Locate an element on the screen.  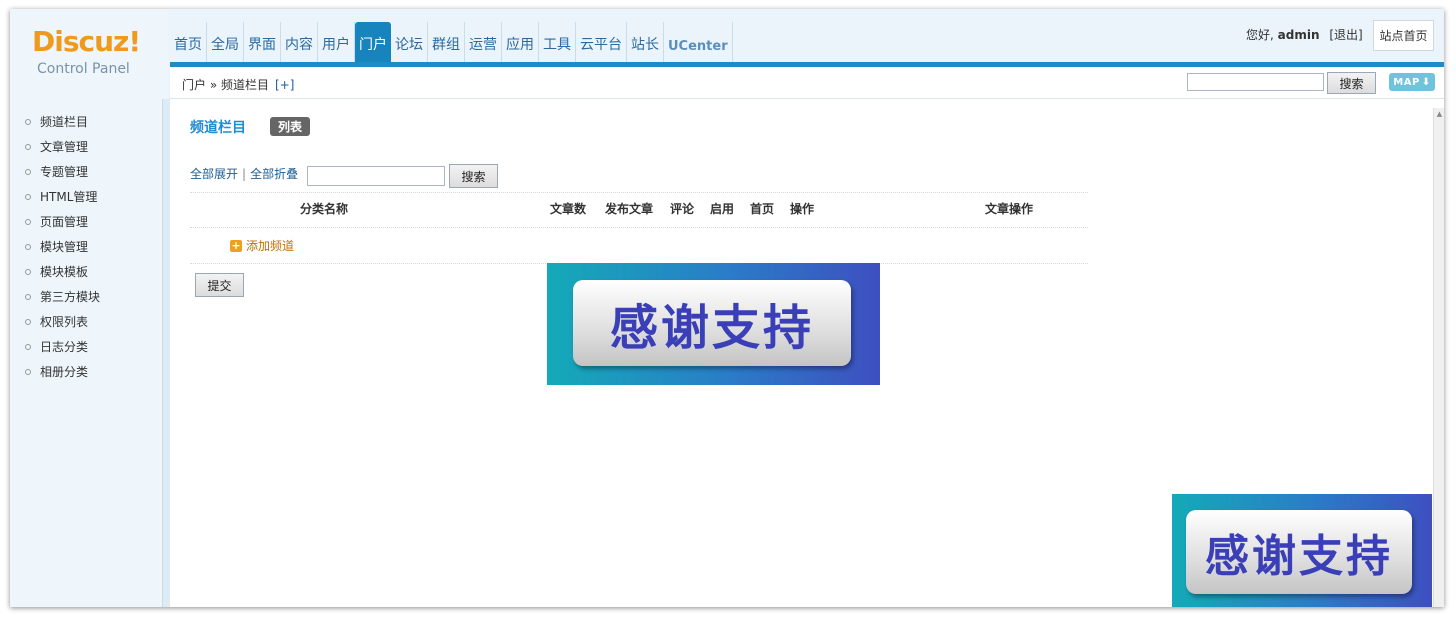
top-search-button: 搜索 is located at coordinates (1351, 83).